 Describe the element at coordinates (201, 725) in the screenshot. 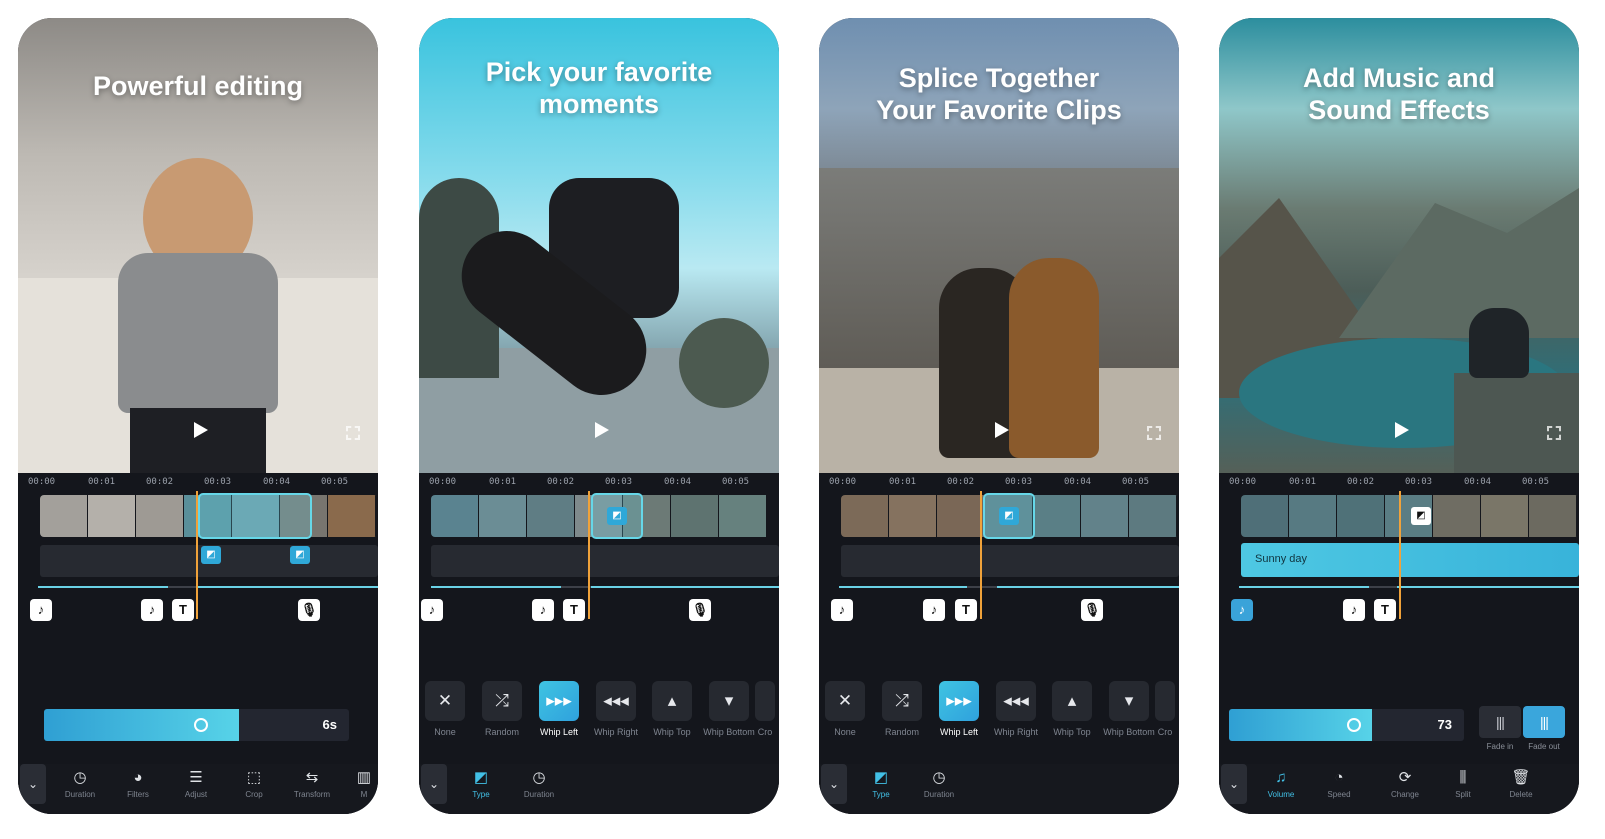

I see `timer-icon` at that location.